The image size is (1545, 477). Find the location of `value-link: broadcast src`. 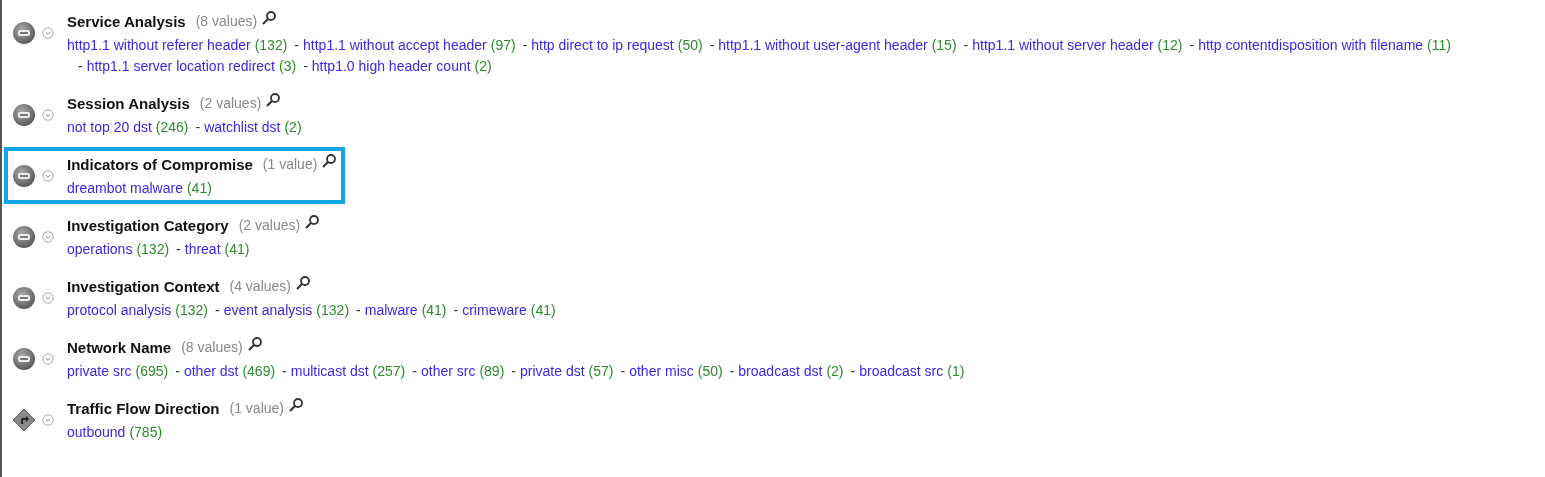

value-link: broadcast src is located at coordinates (901, 371).